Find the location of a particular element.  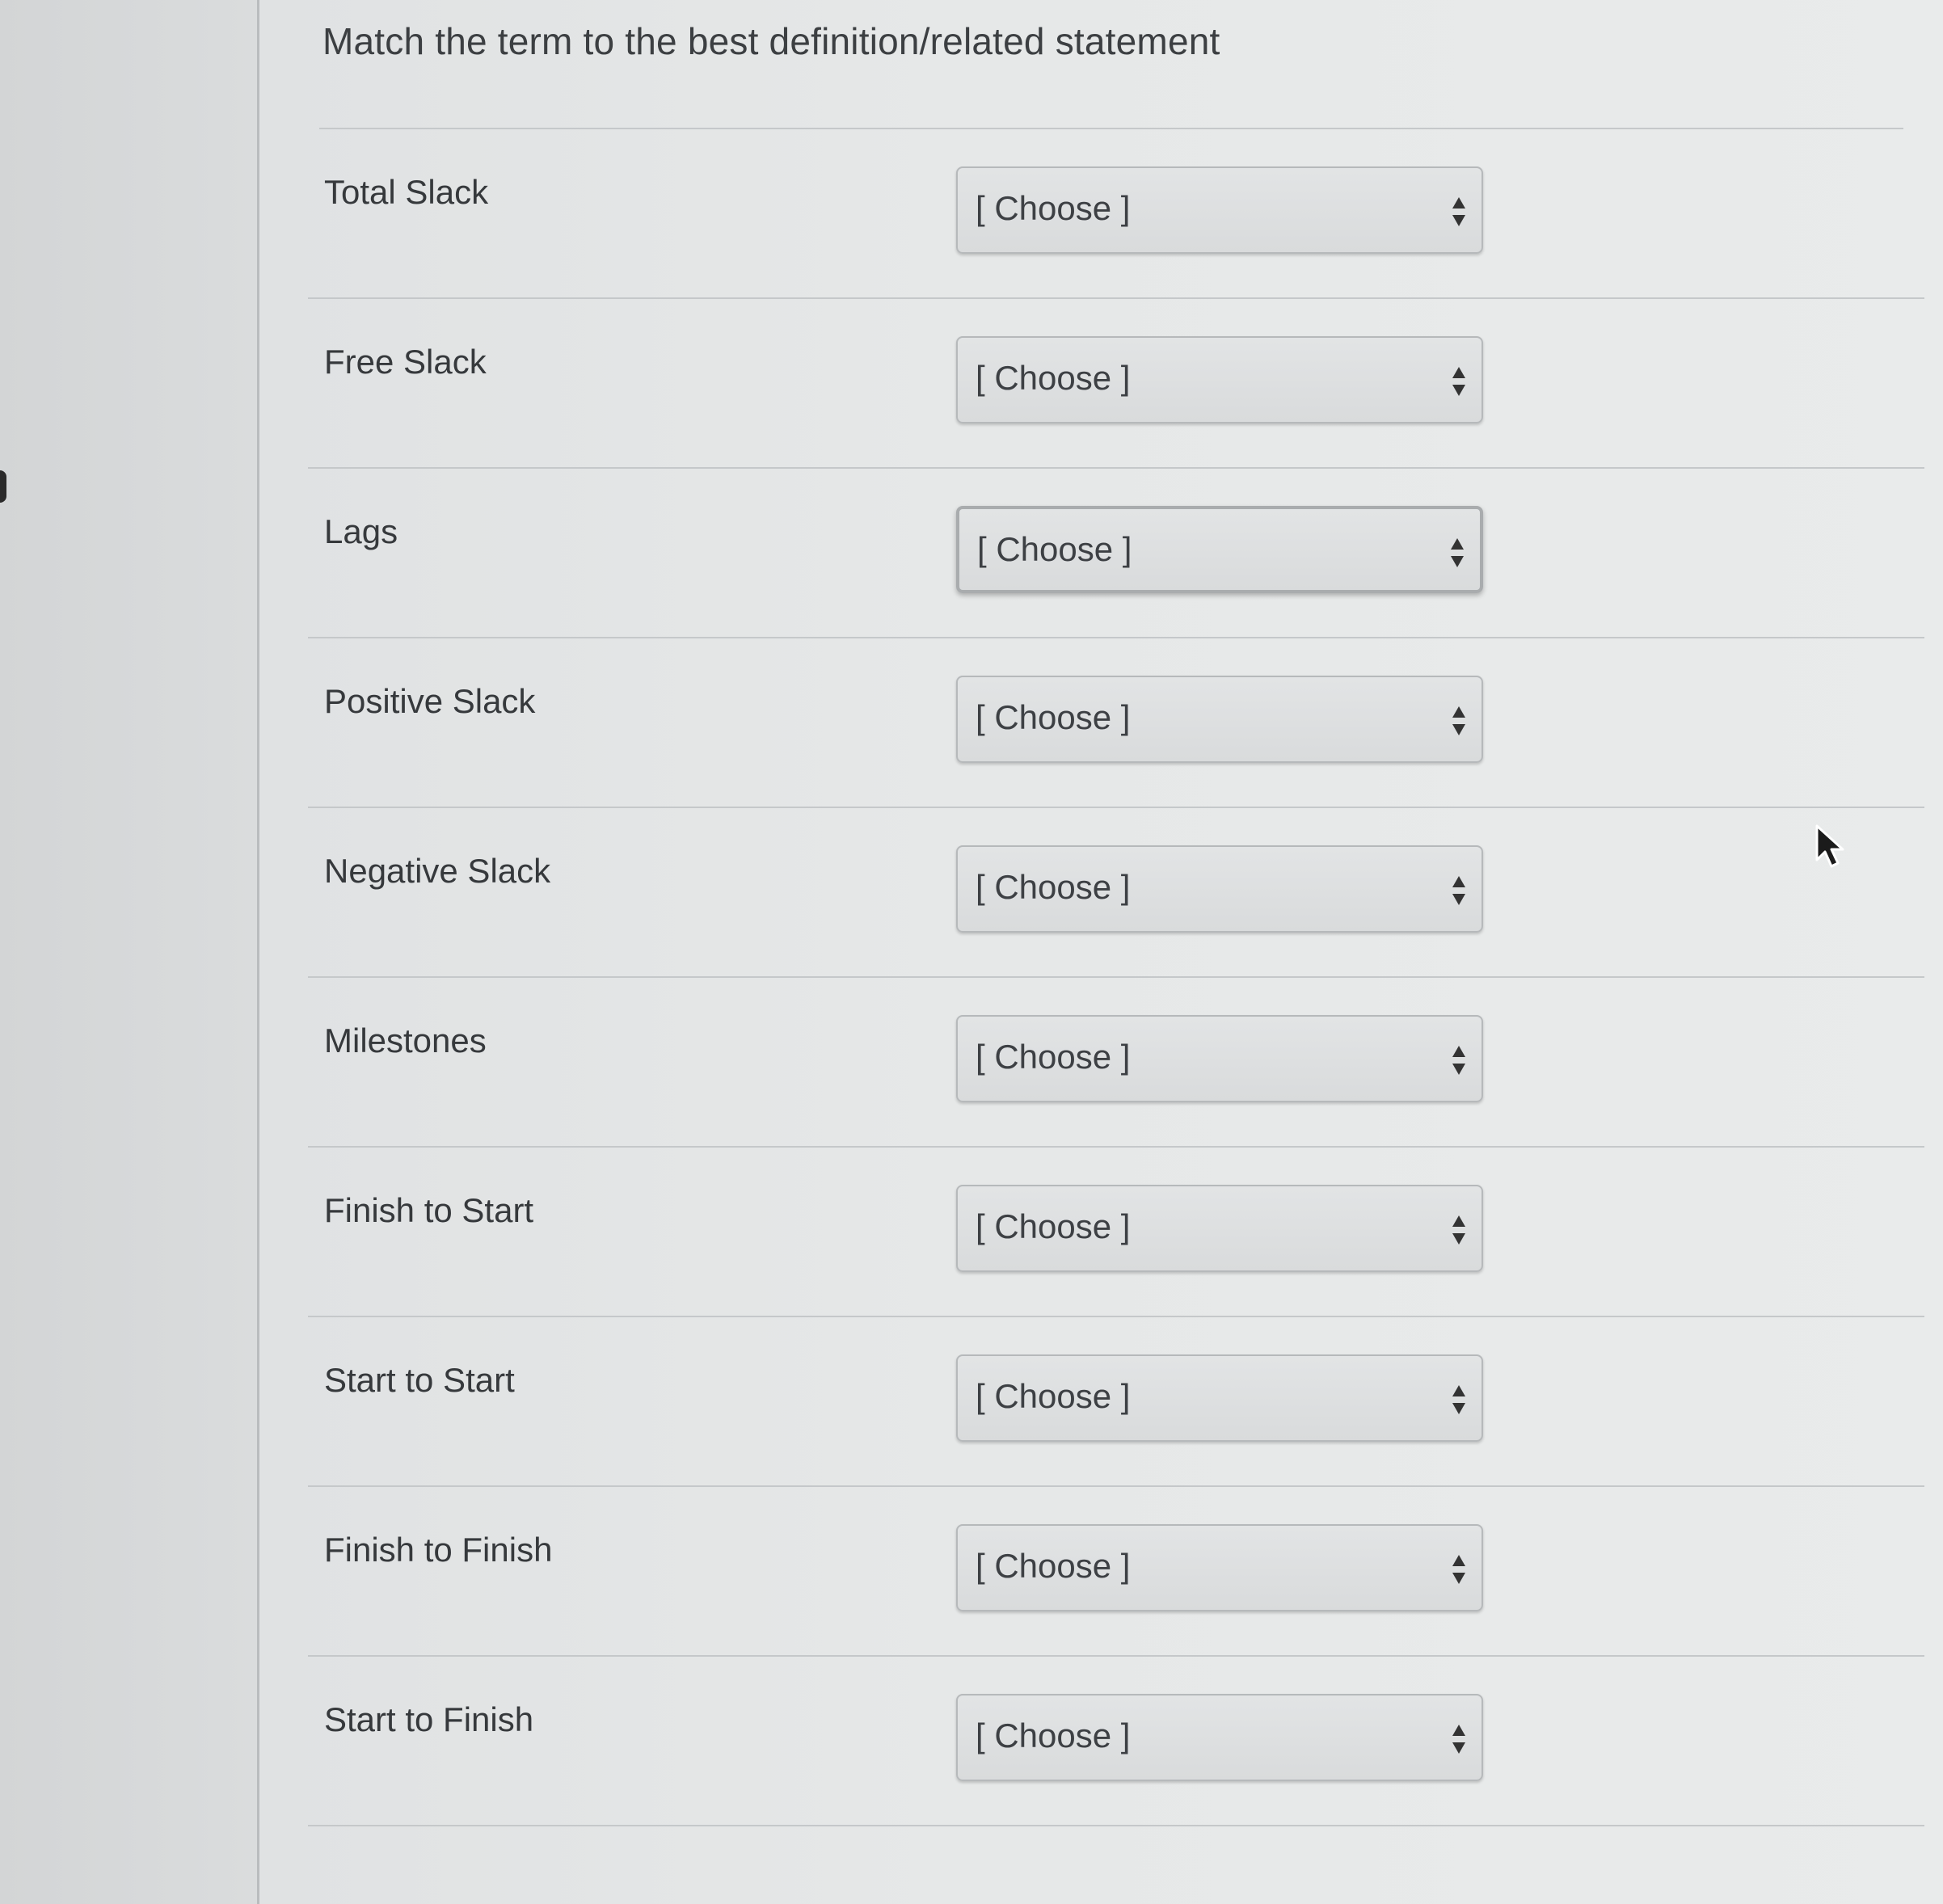

match-row: Free Slack [ Choose ] is located at coordinates (1116, 384).